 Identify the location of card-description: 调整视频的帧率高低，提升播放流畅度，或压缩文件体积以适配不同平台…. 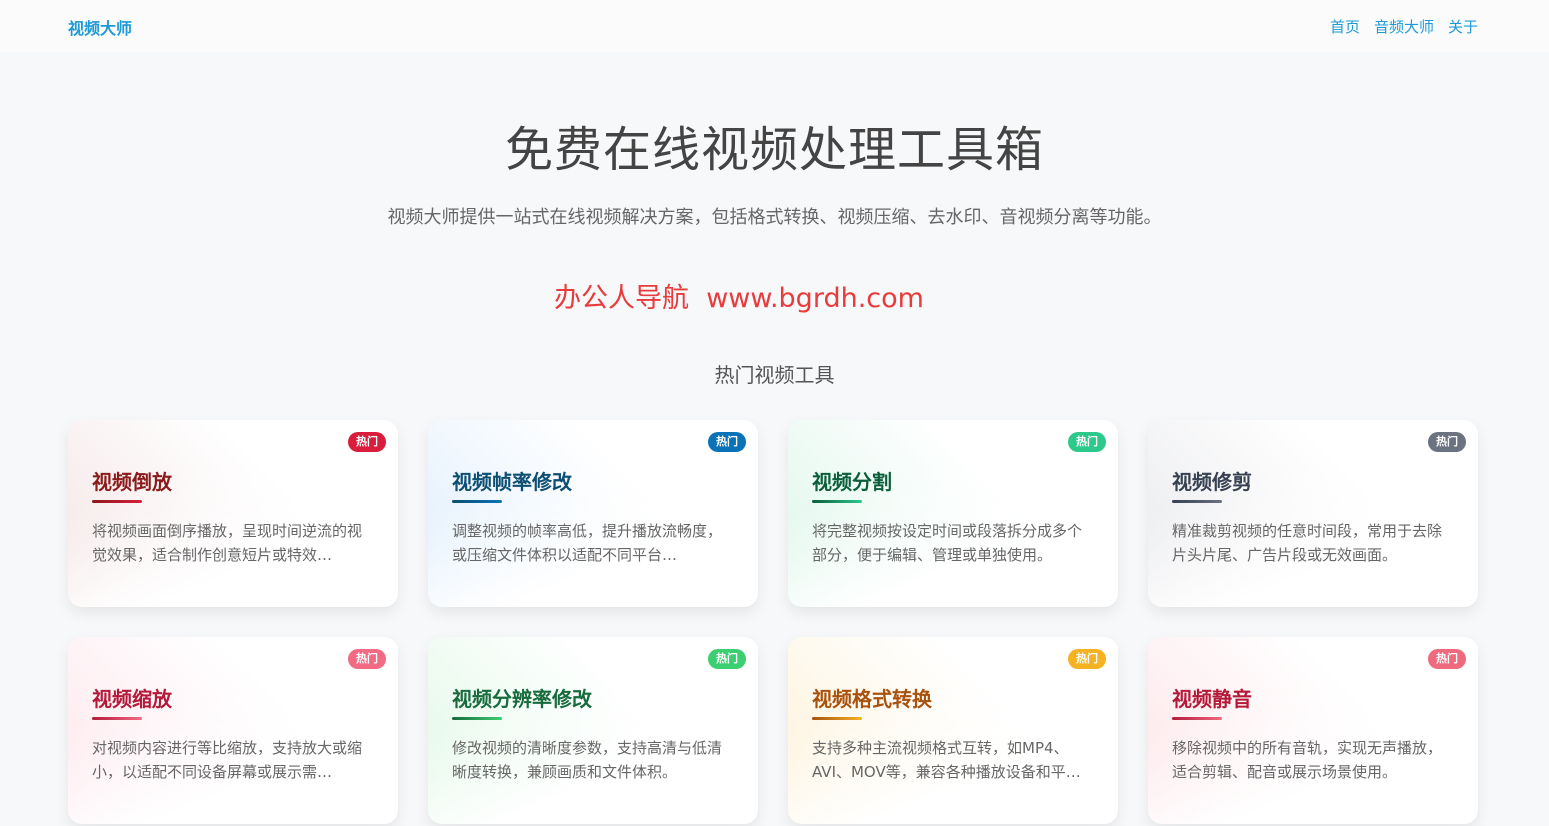
(587, 543).